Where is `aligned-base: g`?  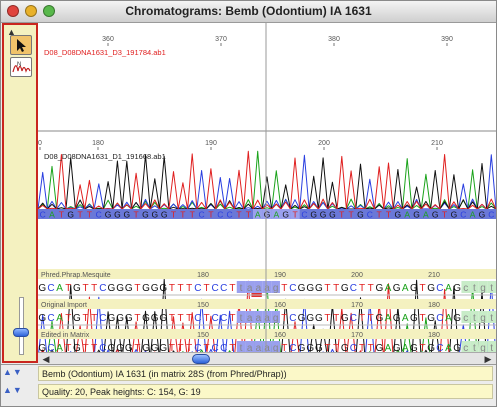 aligned-base: g is located at coordinates (276, 288).